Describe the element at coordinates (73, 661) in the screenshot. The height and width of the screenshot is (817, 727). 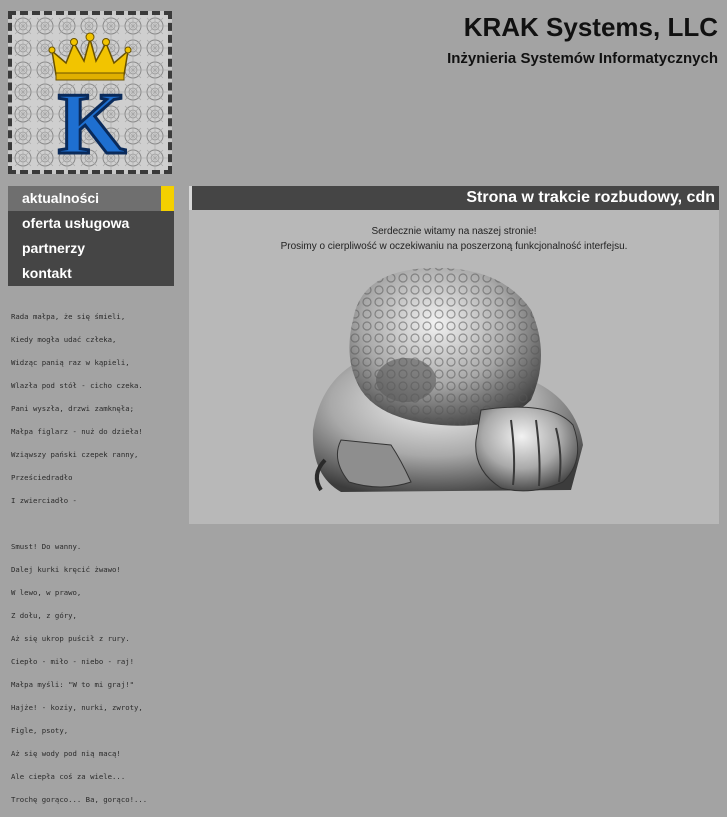
I see `poem-line: Ciepło - miło - niebo - raj!` at that location.